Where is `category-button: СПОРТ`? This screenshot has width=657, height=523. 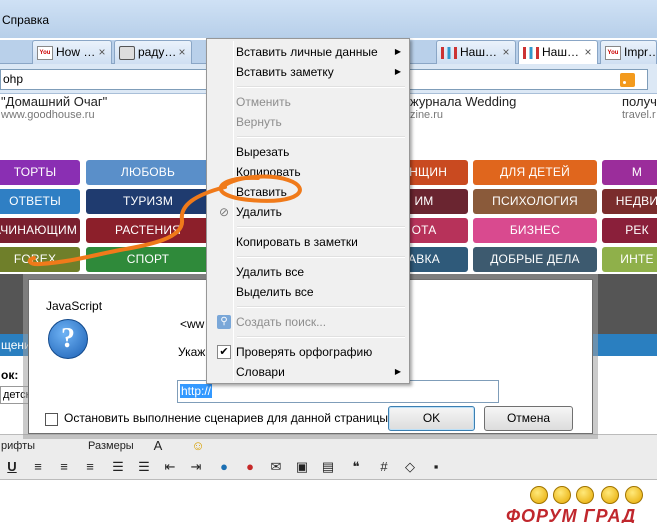
category-button: СПОРТ is located at coordinates (148, 259).